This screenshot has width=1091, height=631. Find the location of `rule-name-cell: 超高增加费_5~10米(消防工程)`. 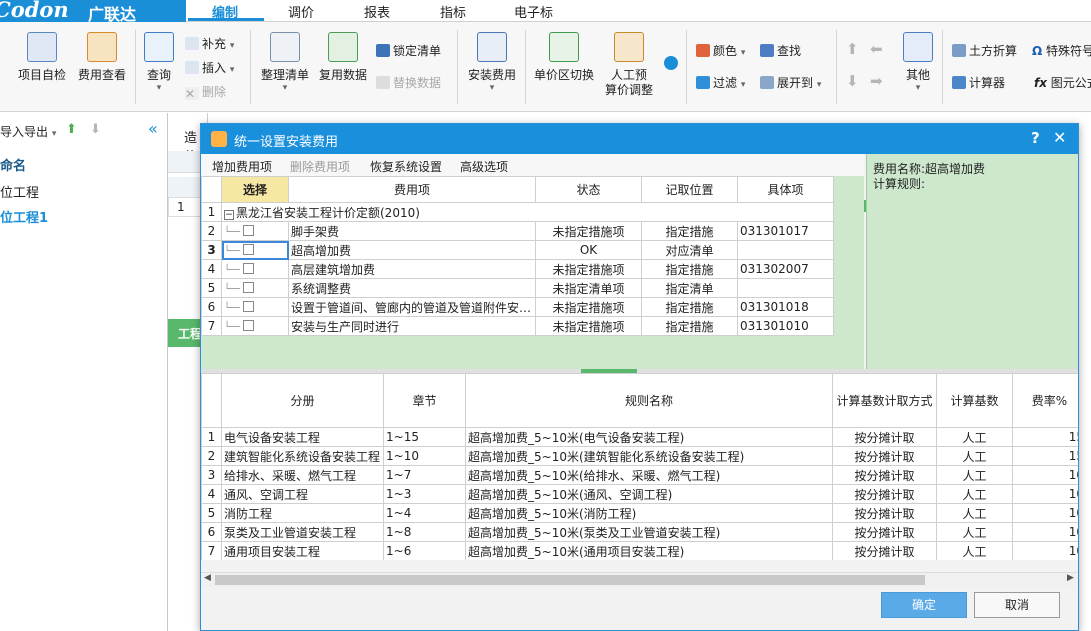

rule-name-cell: 超高增加费_5~10米(消防工程) is located at coordinates (649, 513).